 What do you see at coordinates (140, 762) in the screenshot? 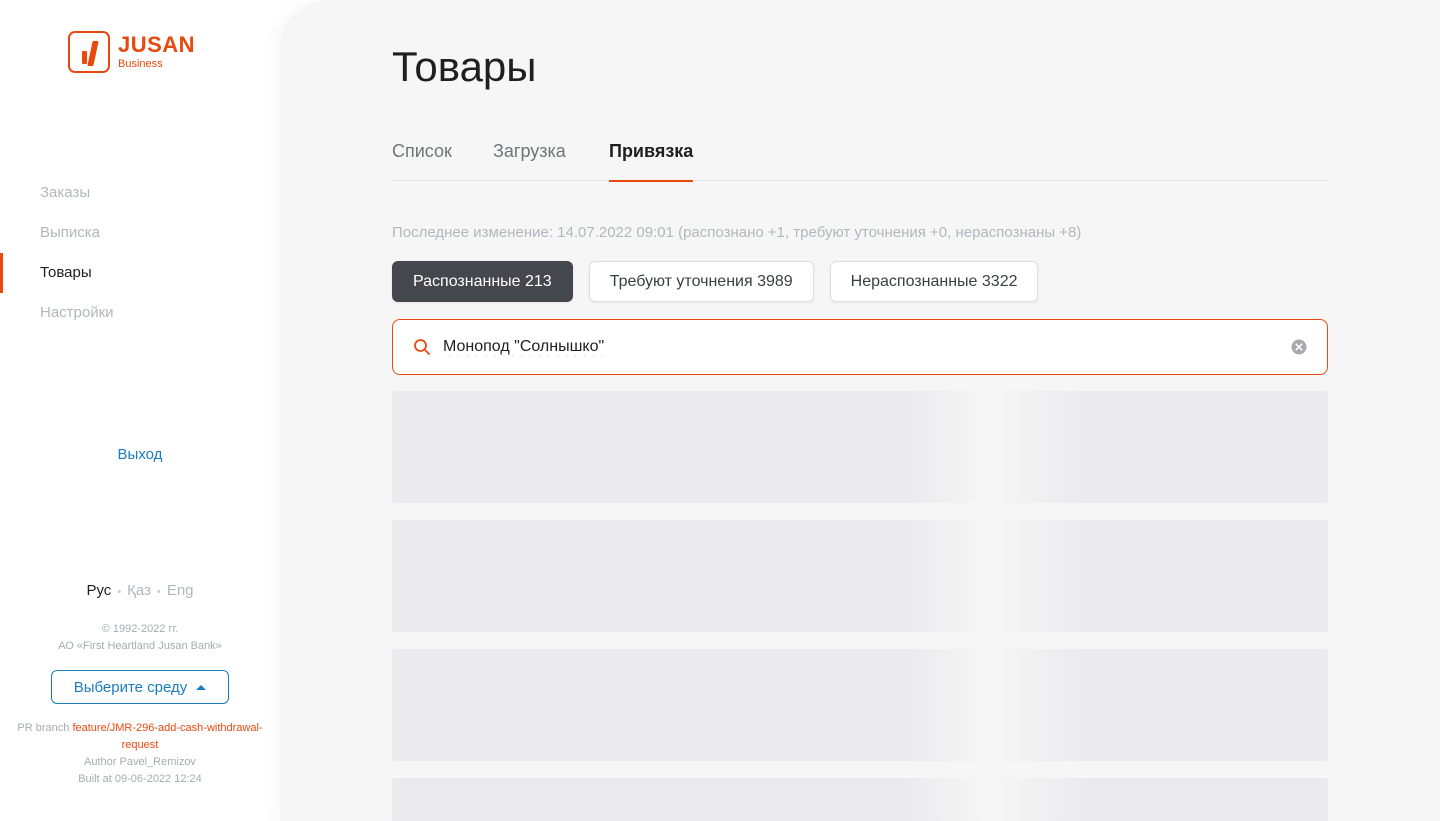
I see `build-author: Author Pavel_Remizov` at bounding box center [140, 762].